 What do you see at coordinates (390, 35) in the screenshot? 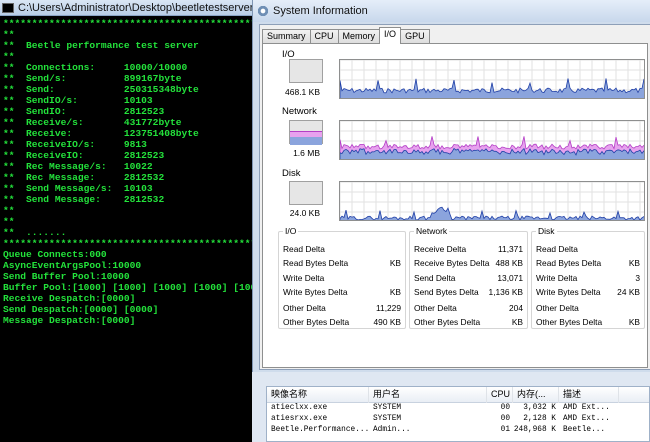
I see `tab-io: I/O` at bounding box center [390, 35].